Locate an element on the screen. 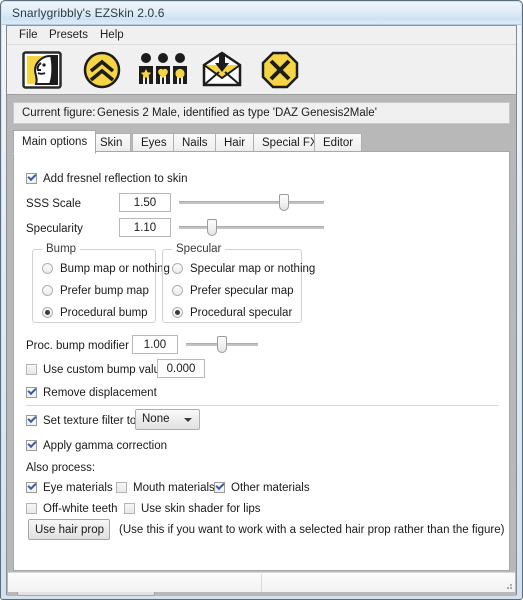  toolbar-button-save-preset is located at coordinates (222, 70).